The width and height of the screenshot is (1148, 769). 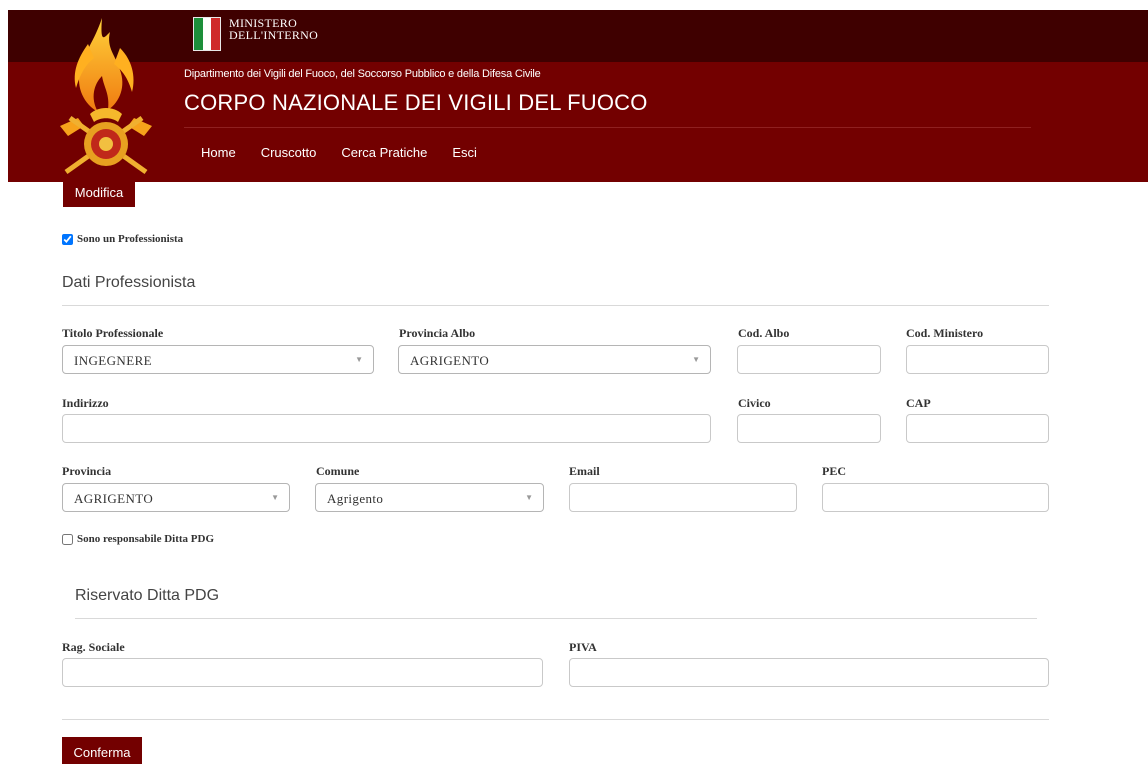 What do you see at coordinates (93, 647) in the screenshot?
I see `label-rag-sociale: Rag. Sociale` at bounding box center [93, 647].